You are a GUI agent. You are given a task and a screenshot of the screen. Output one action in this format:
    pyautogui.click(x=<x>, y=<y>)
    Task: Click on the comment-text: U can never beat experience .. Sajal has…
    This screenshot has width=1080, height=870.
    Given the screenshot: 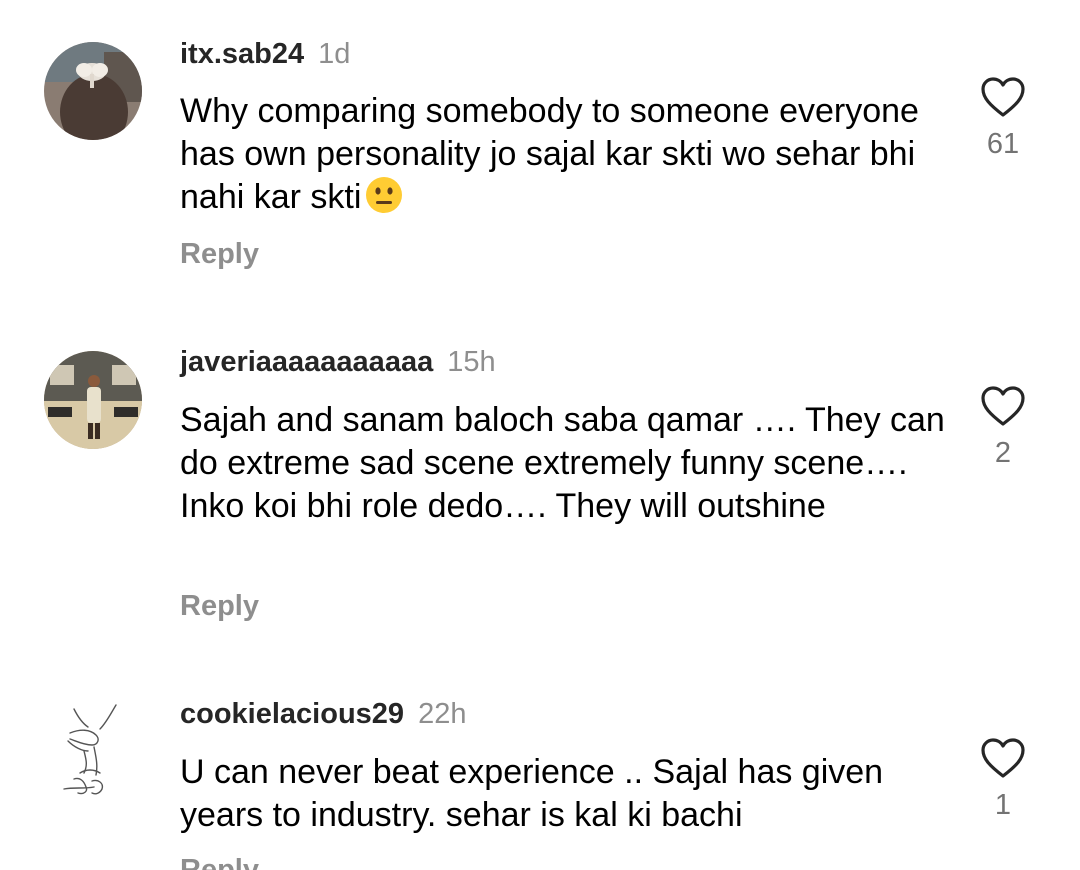 What is the action you would take?
    pyautogui.click(x=565, y=794)
    